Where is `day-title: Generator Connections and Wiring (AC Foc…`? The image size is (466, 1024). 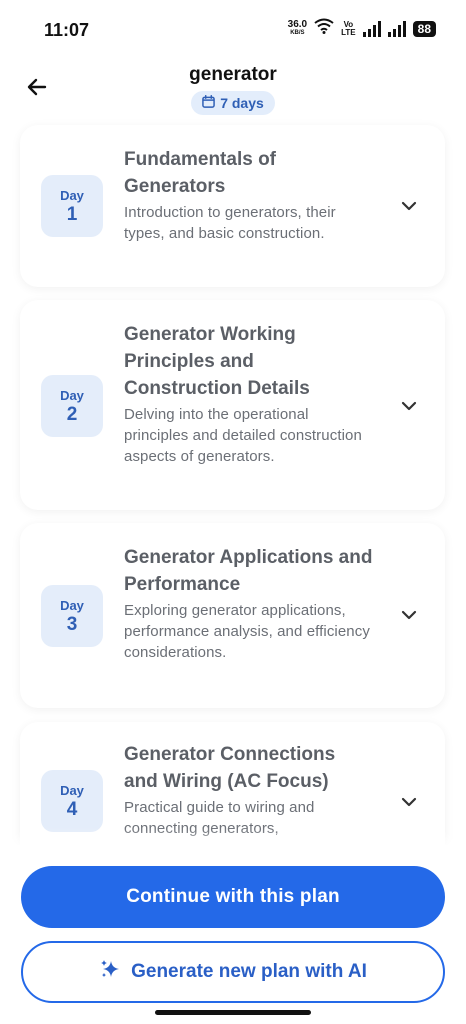 day-title: Generator Connections and Wiring (AC Foc… is located at coordinates (230, 768).